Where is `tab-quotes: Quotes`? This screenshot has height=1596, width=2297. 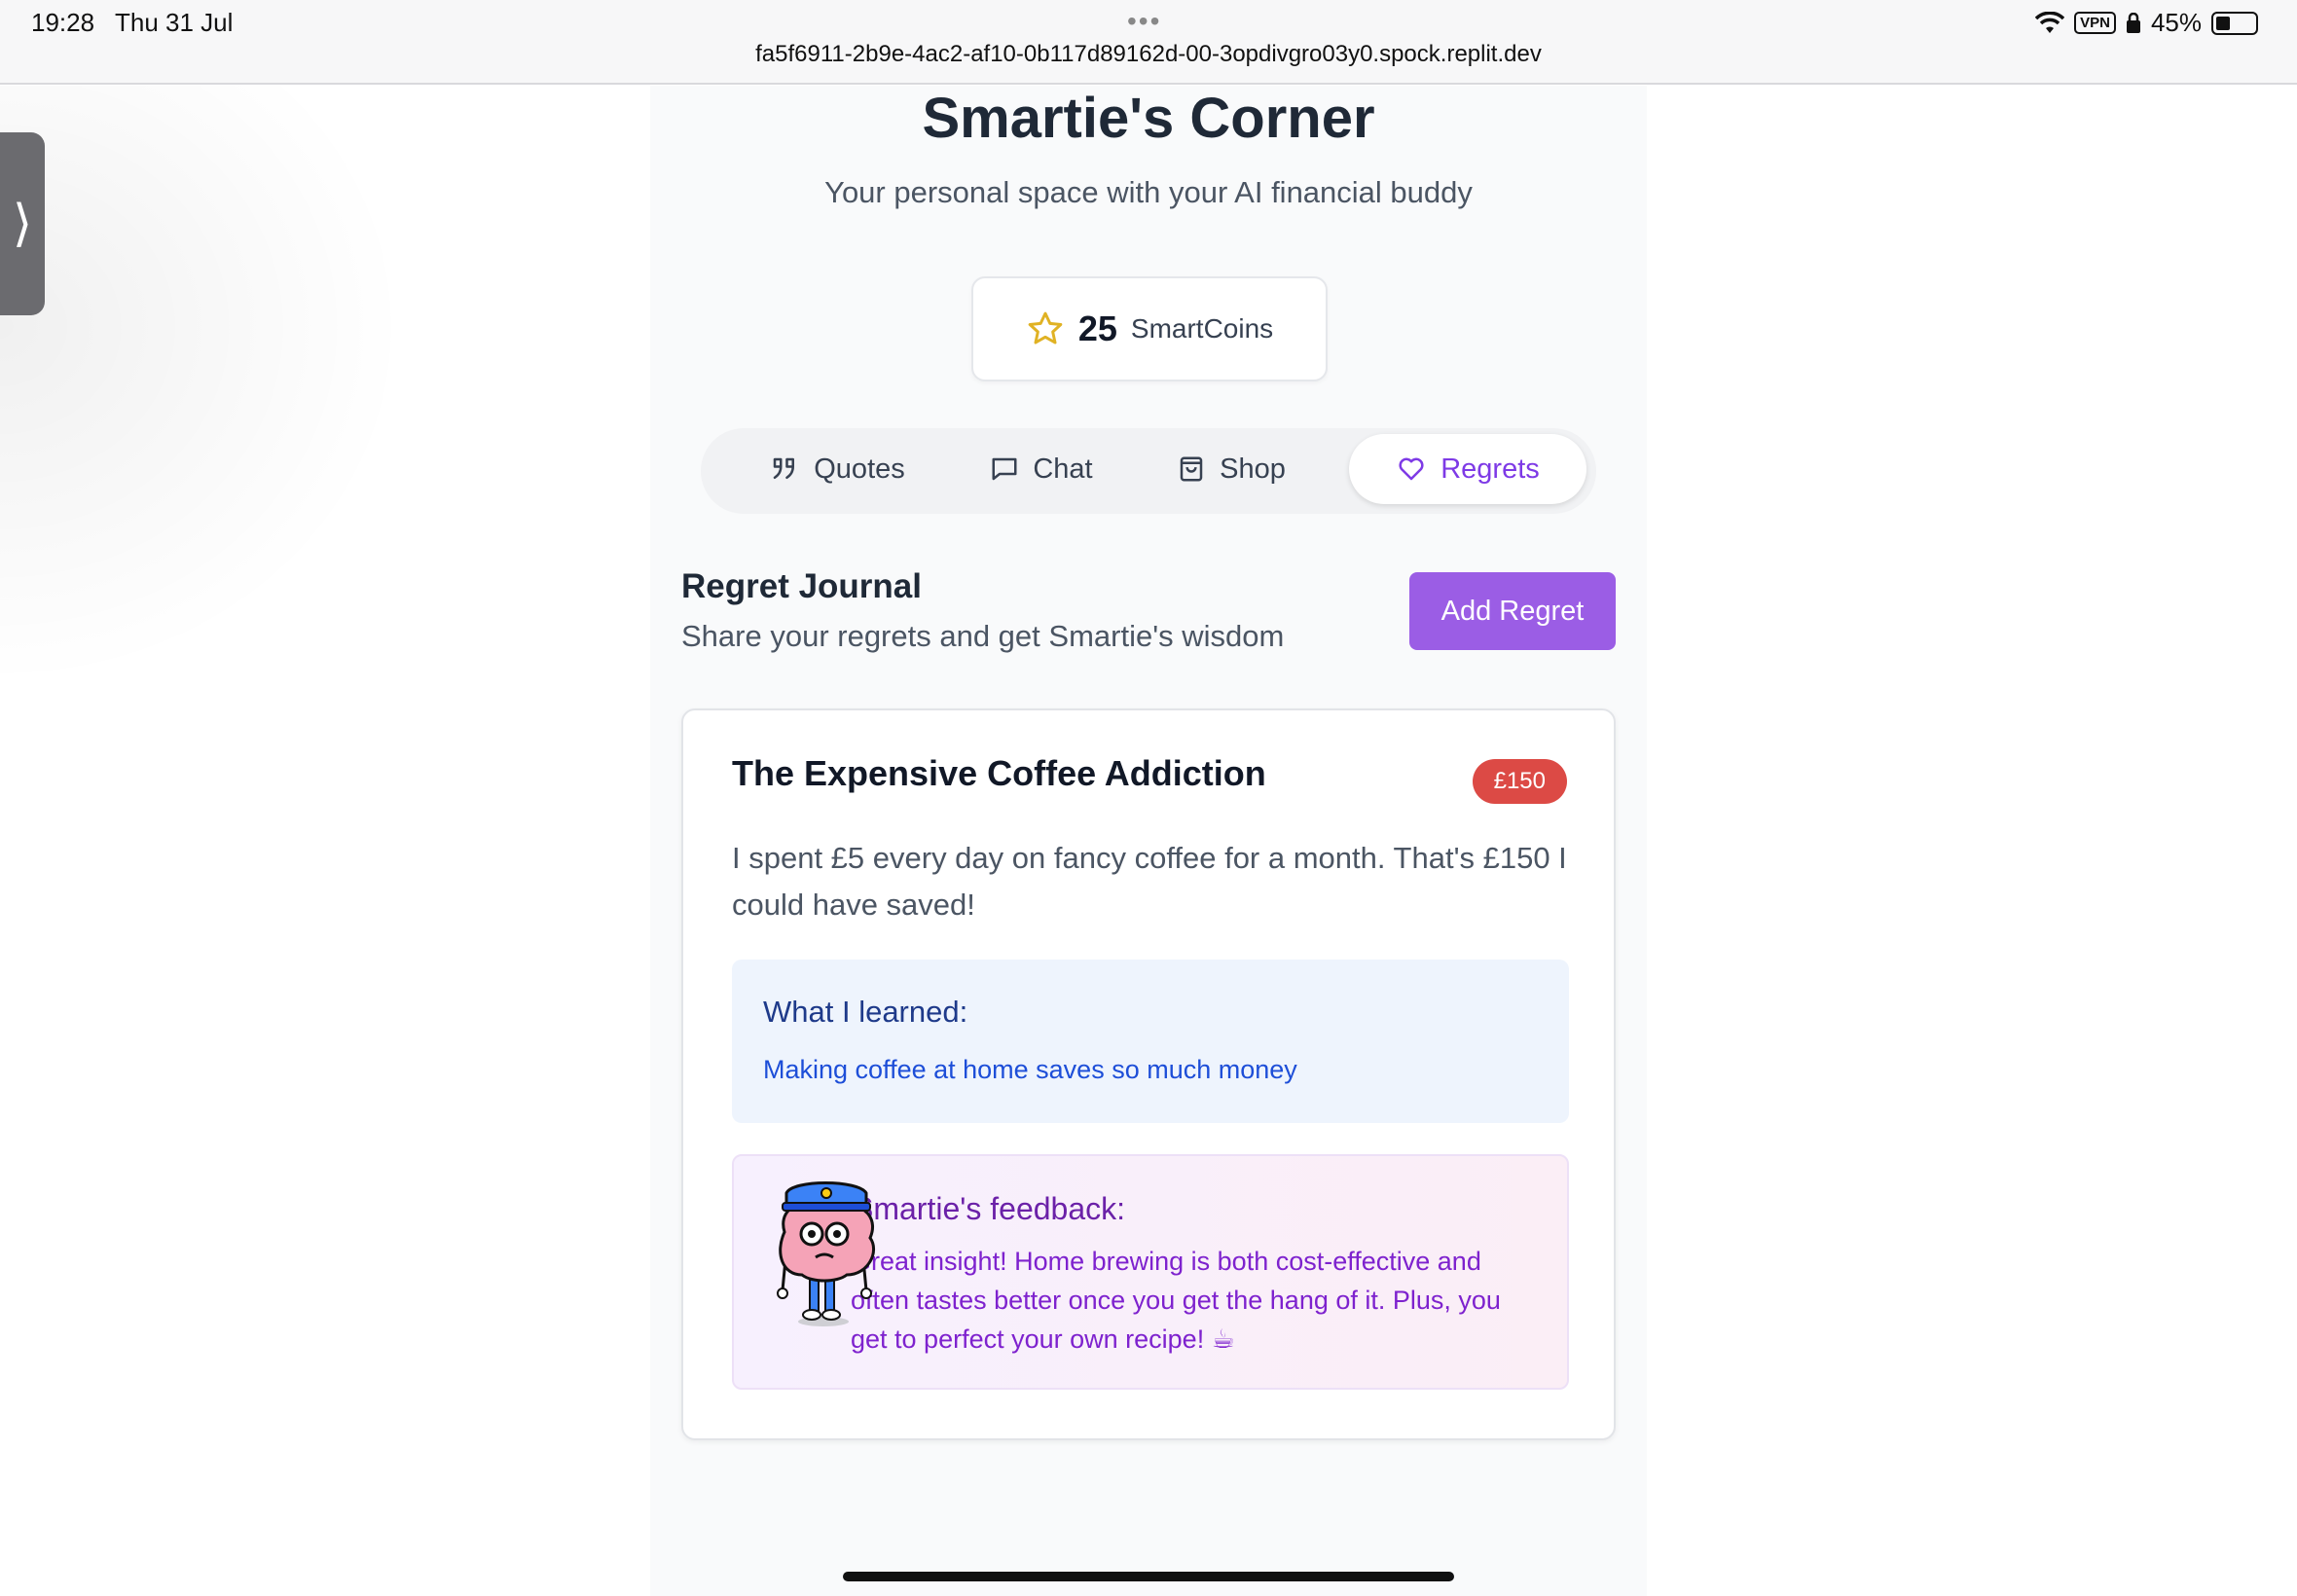
tab-quotes: Quotes is located at coordinates (837, 469).